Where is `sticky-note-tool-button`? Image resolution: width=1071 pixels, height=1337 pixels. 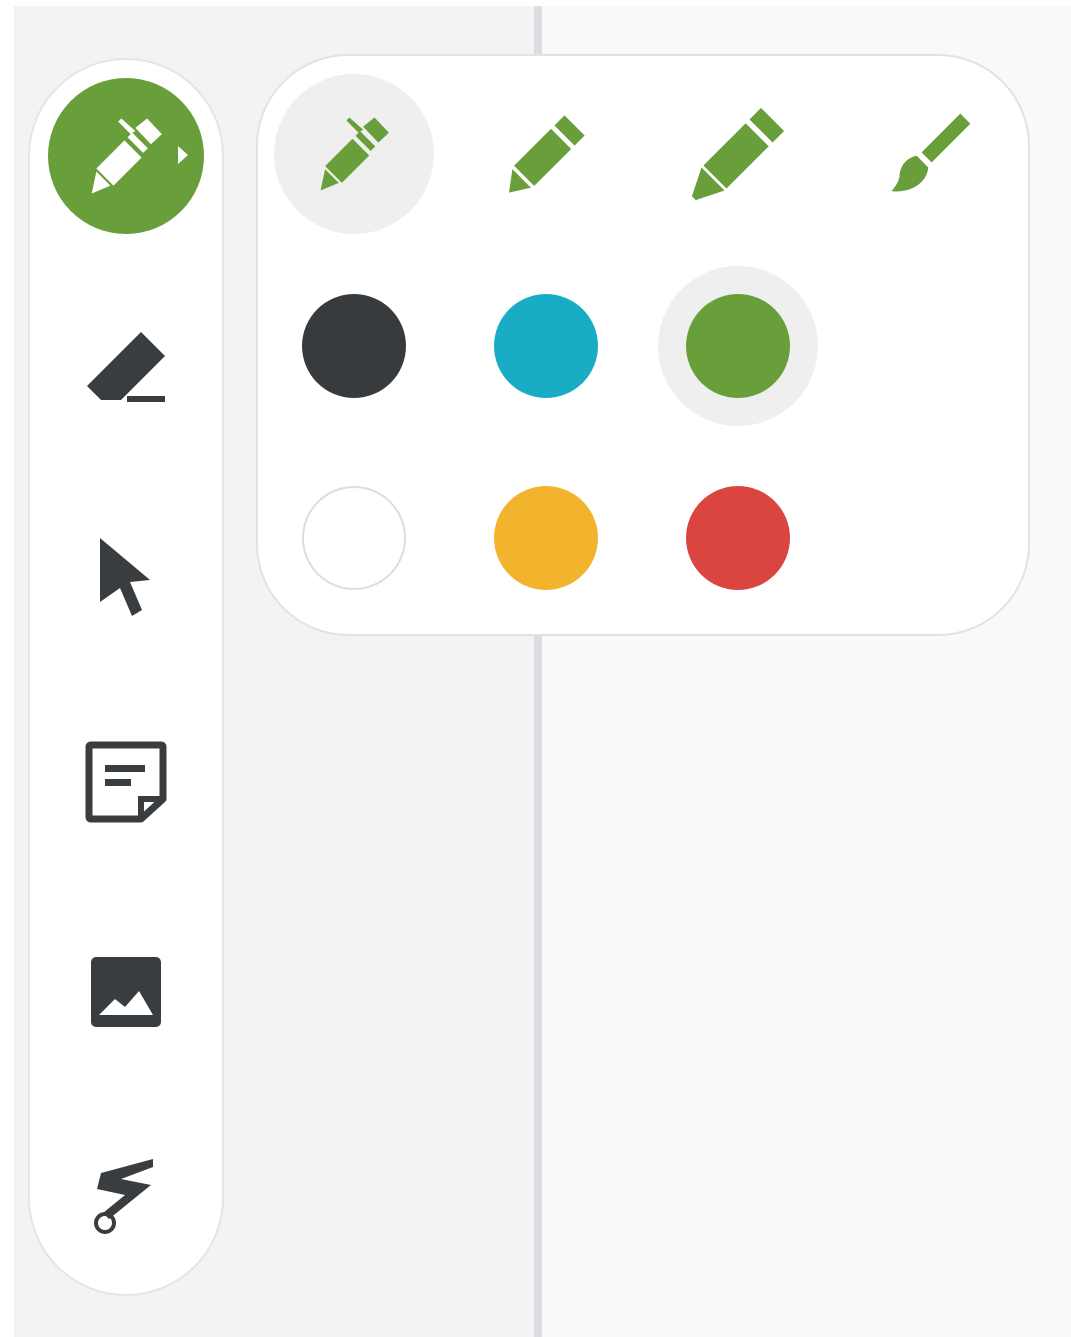 sticky-note-tool-button is located at coordinates (126, 782).